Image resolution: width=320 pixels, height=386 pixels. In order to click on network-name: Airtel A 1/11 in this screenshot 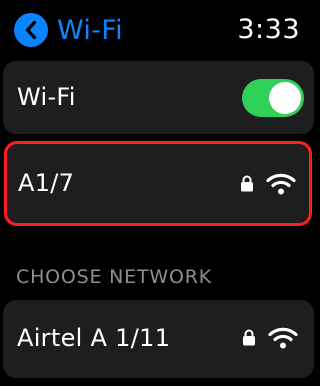, I will do `click(94, 338)`.